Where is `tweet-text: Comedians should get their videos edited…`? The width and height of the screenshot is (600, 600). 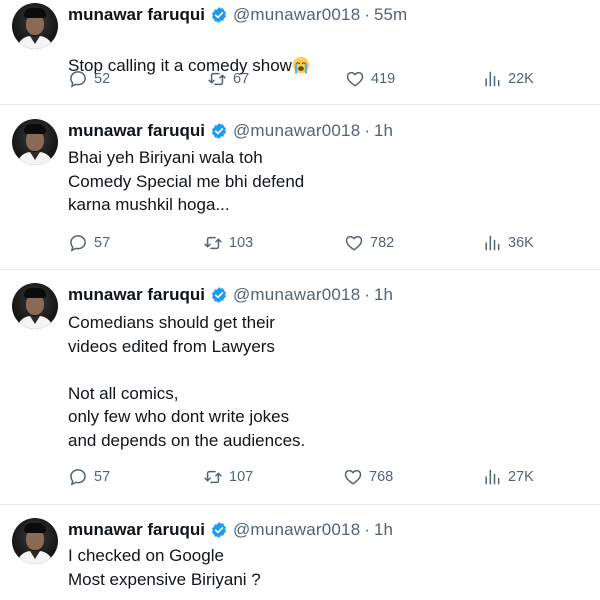
tweet-text: Comedians should get their videos edited… is located at coordinates (187, 381).